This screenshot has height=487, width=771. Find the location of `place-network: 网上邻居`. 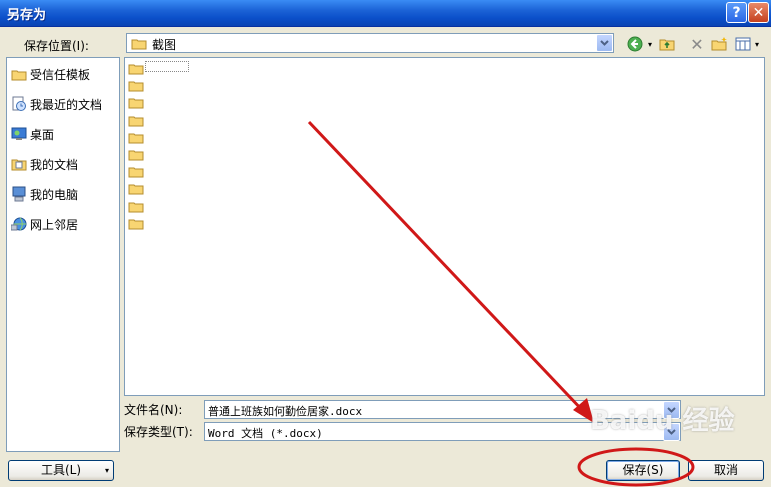

place-network: 网上邻居 is located at coordinates (44, 224).